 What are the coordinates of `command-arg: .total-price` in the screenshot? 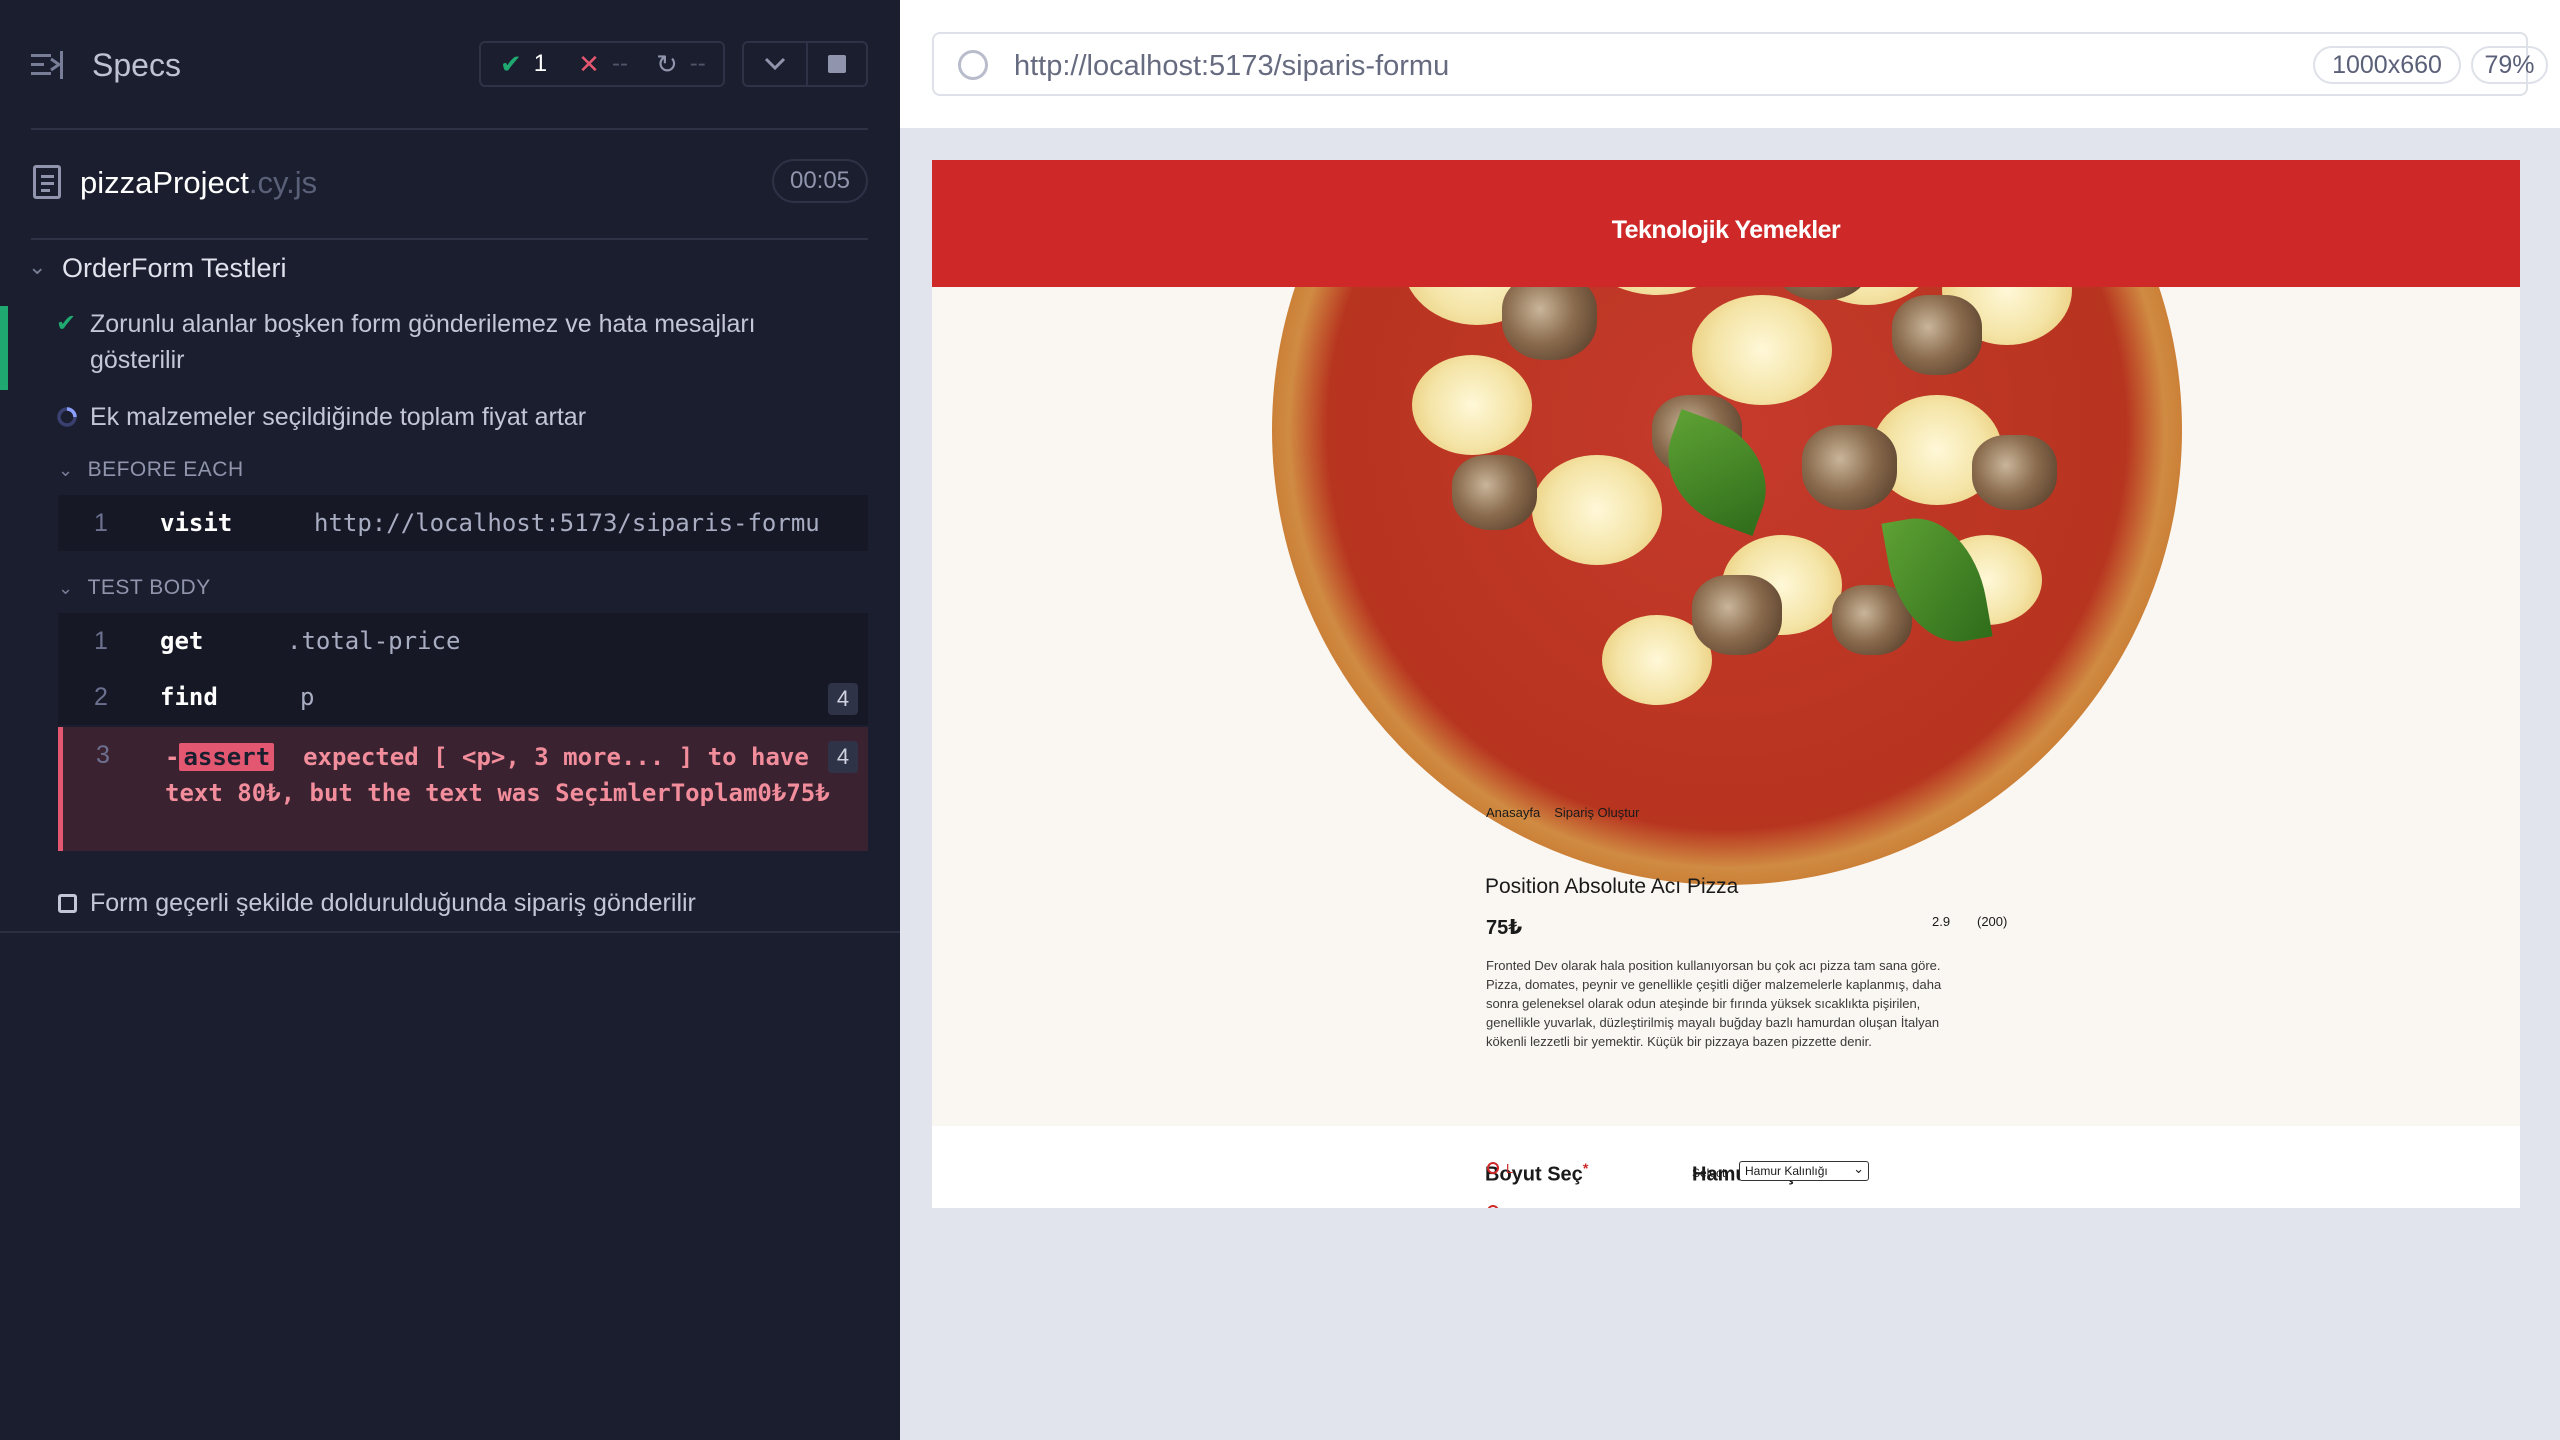 It's located at (374, 641).